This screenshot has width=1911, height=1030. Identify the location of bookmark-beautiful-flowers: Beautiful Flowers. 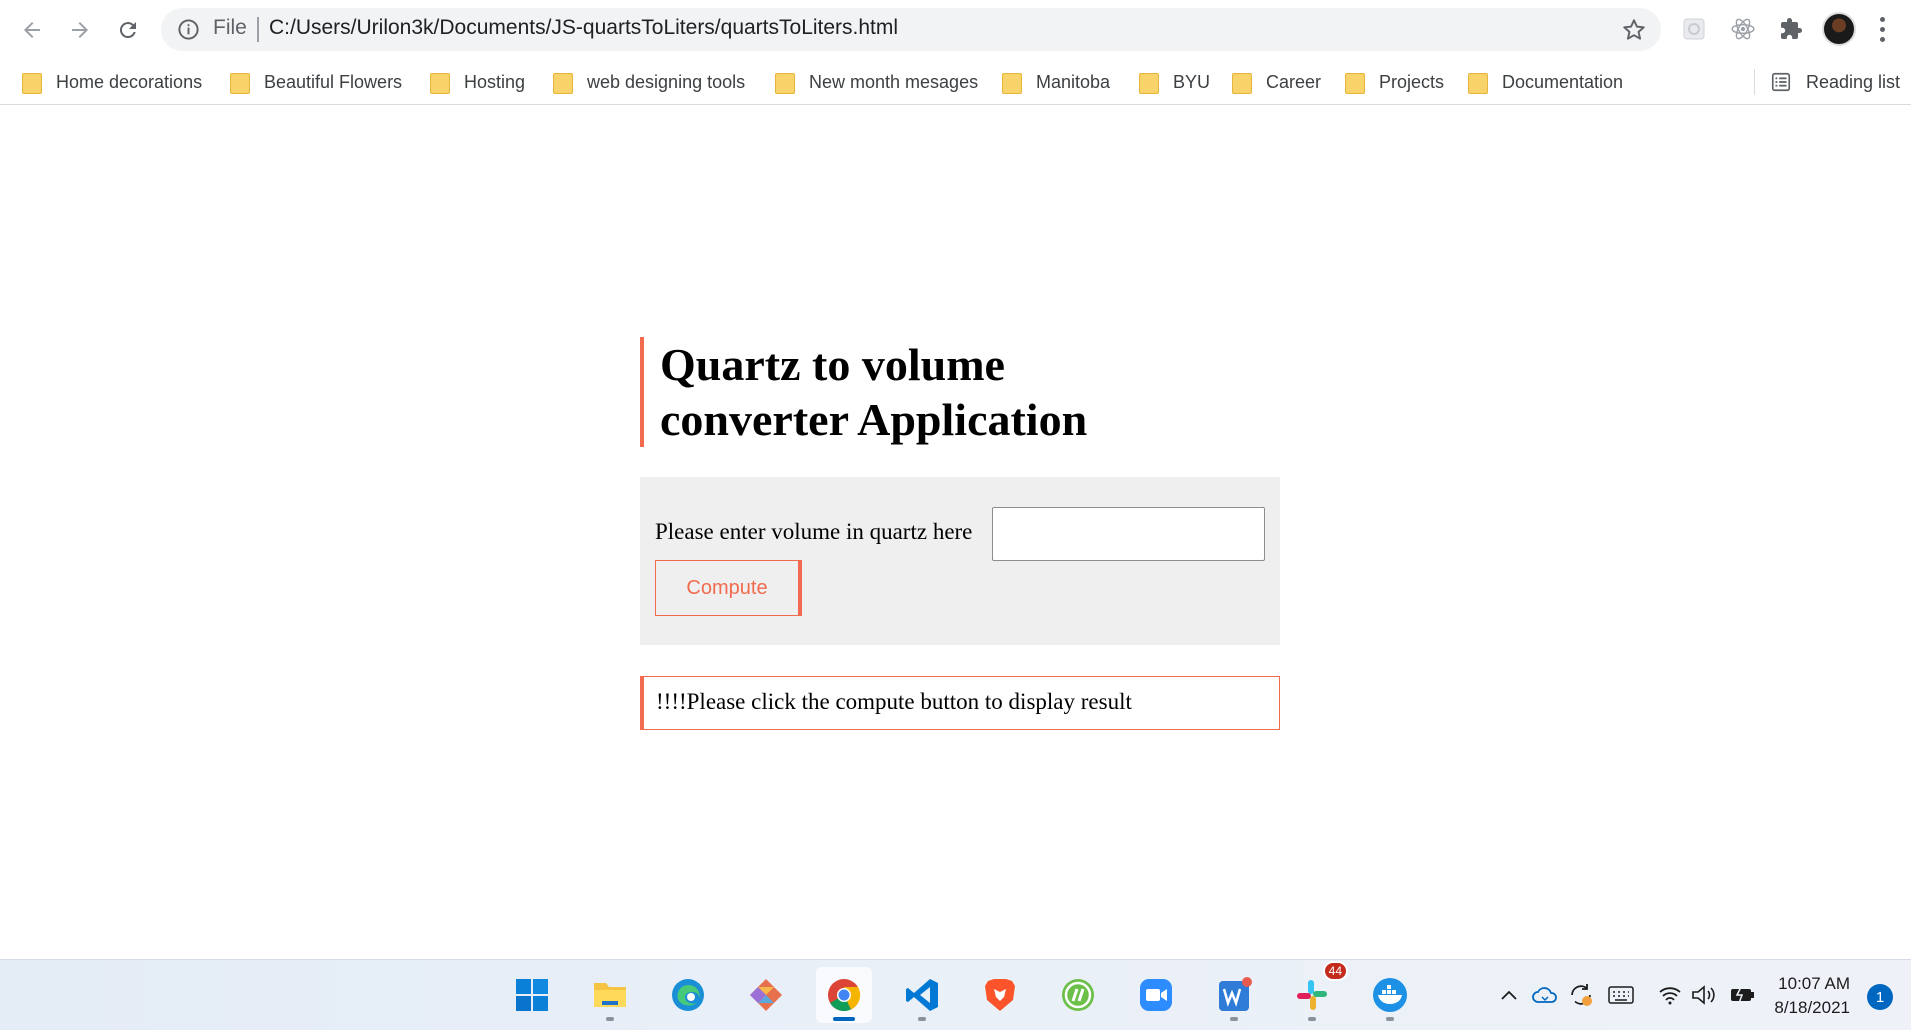
(316, 82).